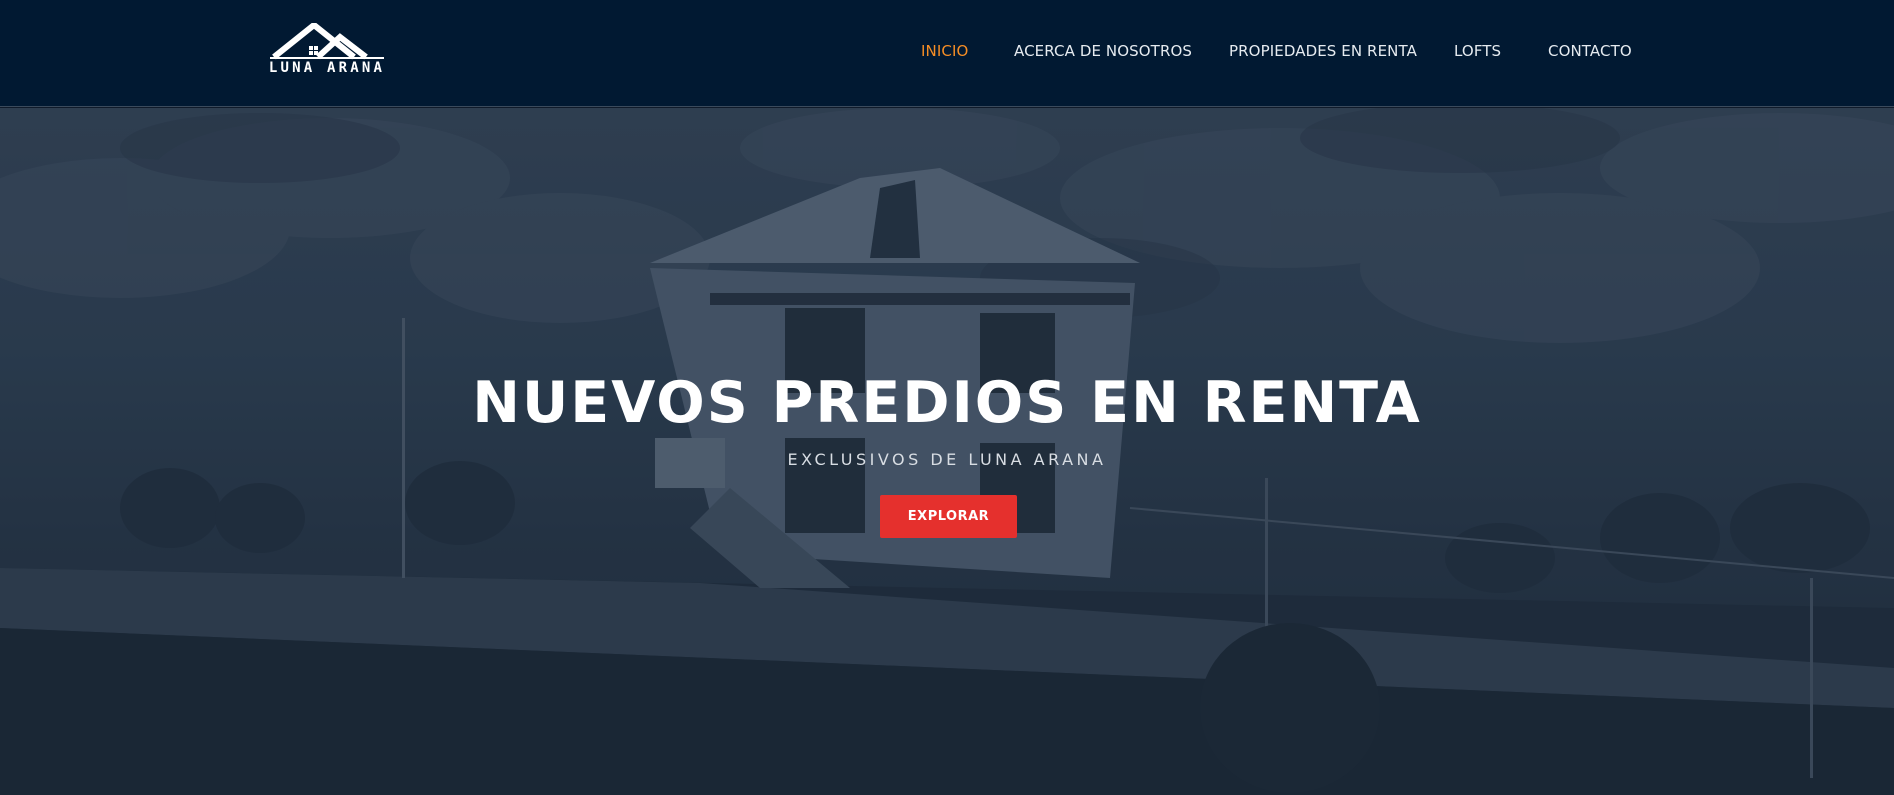  Describe the element at coordinates (1103, 51) in the screenshot. I see `nav-item-acerca: ACERCA DE NOSOTROS` at that location.